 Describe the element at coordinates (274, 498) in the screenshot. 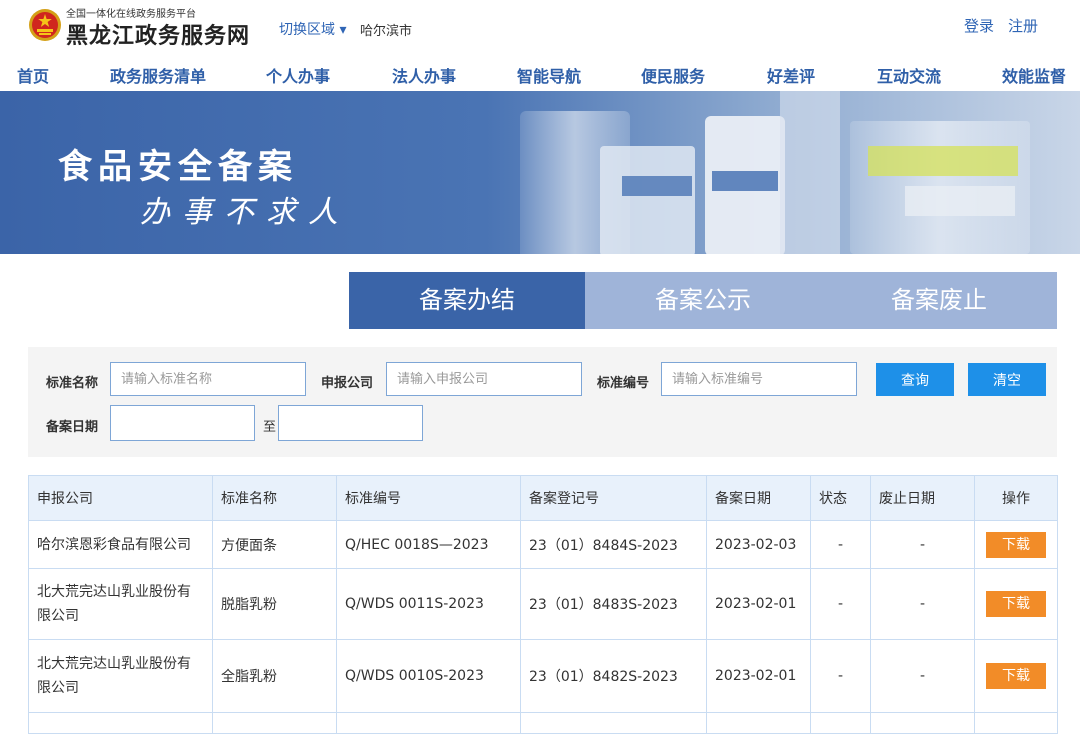

I see `col-header-standard-name: 标准名称` at that location.